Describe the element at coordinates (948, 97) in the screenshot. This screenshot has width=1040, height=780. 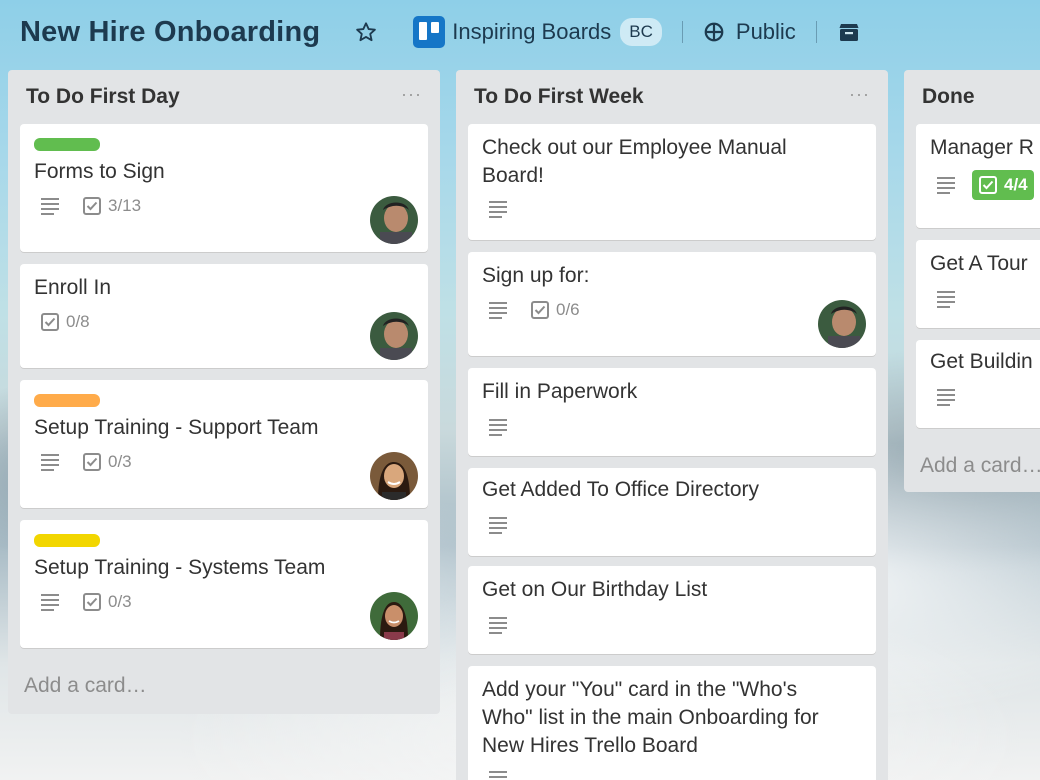
I see `list-title: Done` at that location.